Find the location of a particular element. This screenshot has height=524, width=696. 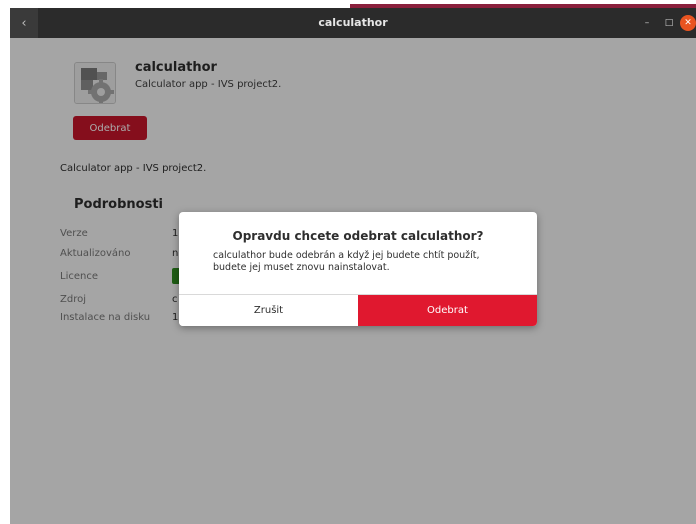

titlebar: ‹ calculathor – □ ✕ is located at coordinates (353, 23).